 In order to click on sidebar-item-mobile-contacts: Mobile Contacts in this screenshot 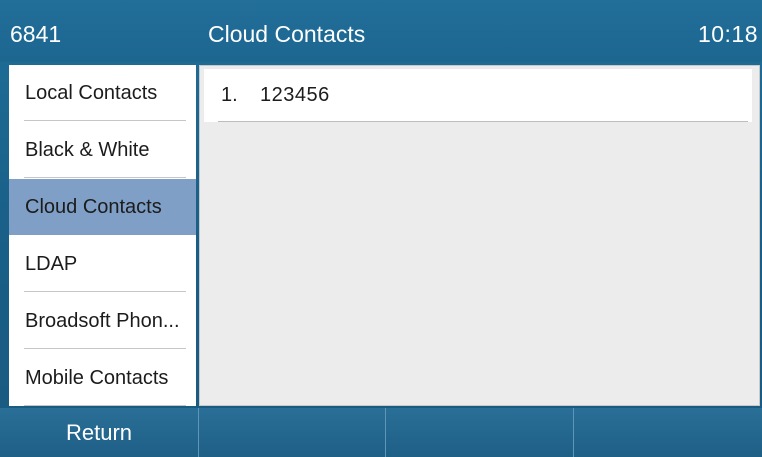, I will do `click(102, 378)`.